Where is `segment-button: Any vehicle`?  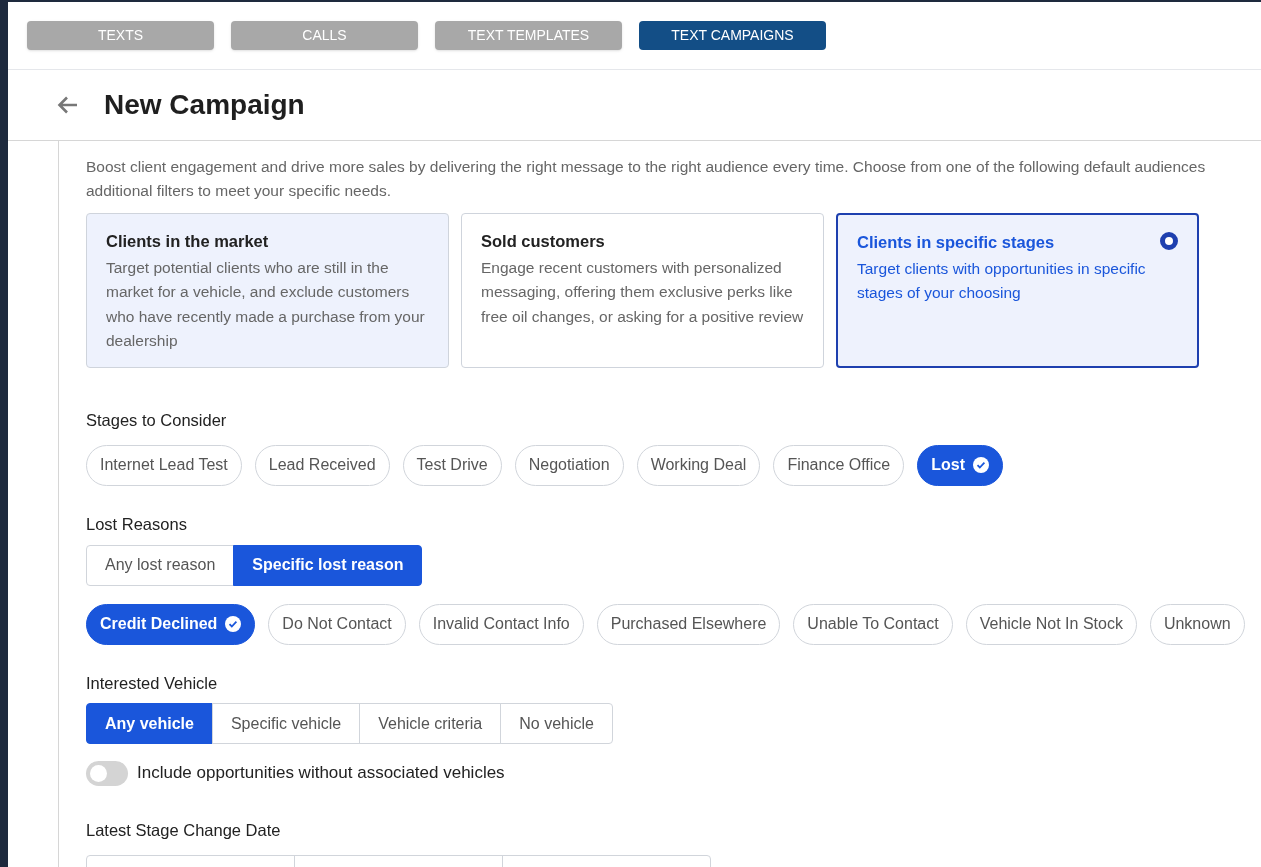 segment-button: Any vehicle is located at coordinates (149, 724).